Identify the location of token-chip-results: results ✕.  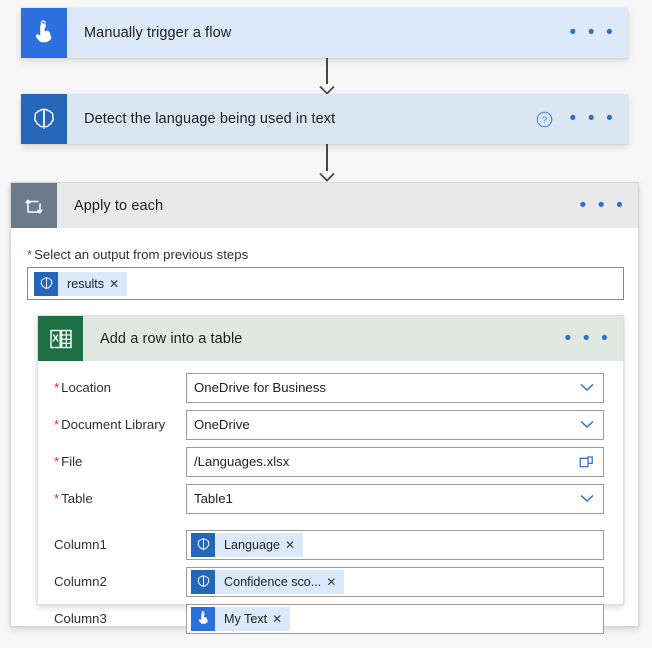
(81, 283).